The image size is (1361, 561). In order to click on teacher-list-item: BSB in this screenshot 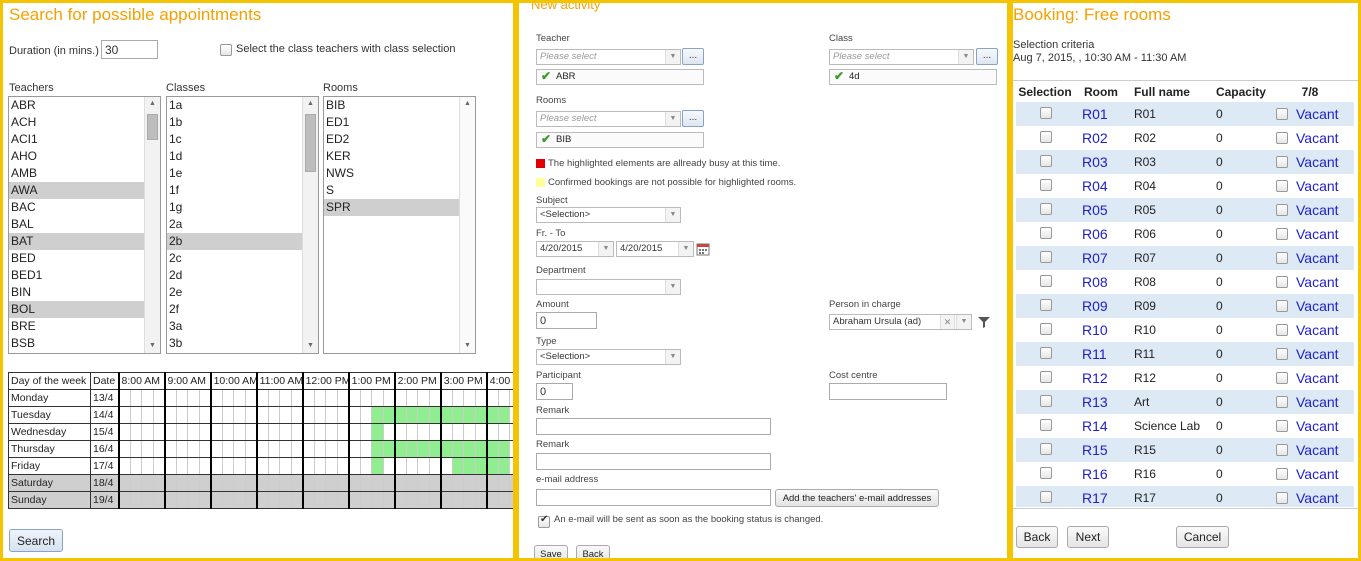, I will do `click(76, 343)`.